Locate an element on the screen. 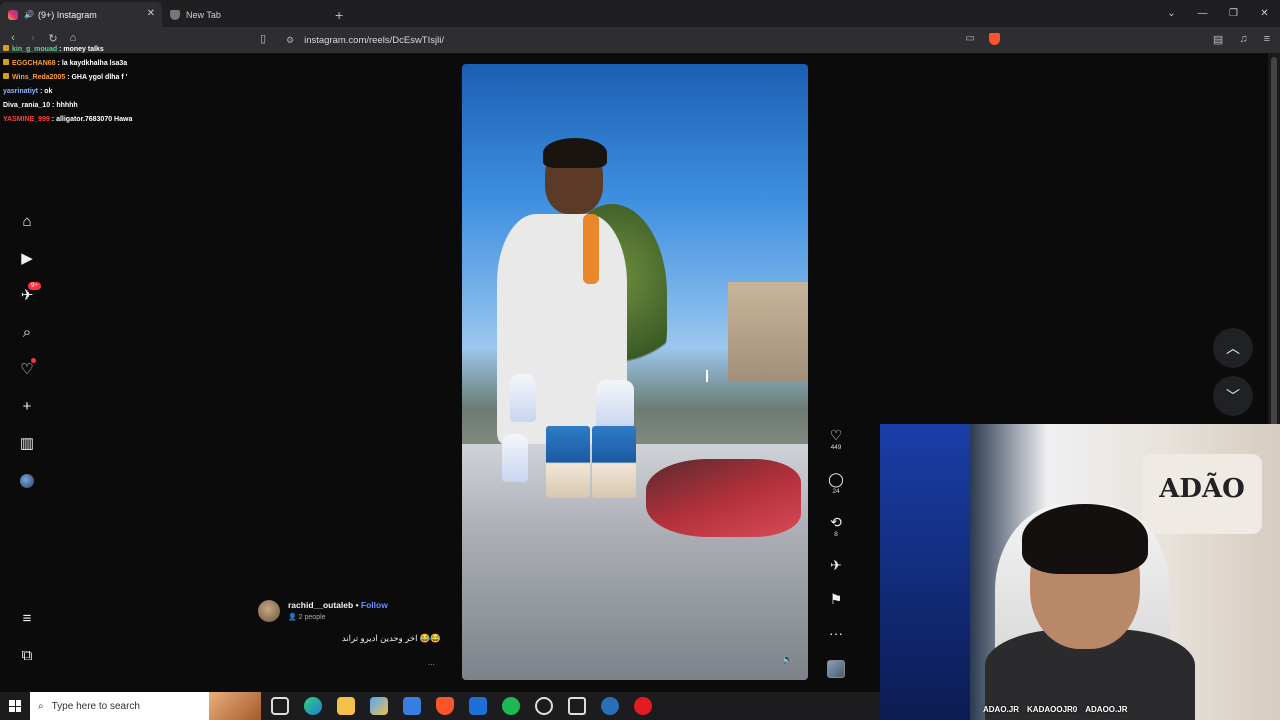 The height and width of the screenshot is (720, 1280). new-tab-button: + is located at coordinates (339, 14).